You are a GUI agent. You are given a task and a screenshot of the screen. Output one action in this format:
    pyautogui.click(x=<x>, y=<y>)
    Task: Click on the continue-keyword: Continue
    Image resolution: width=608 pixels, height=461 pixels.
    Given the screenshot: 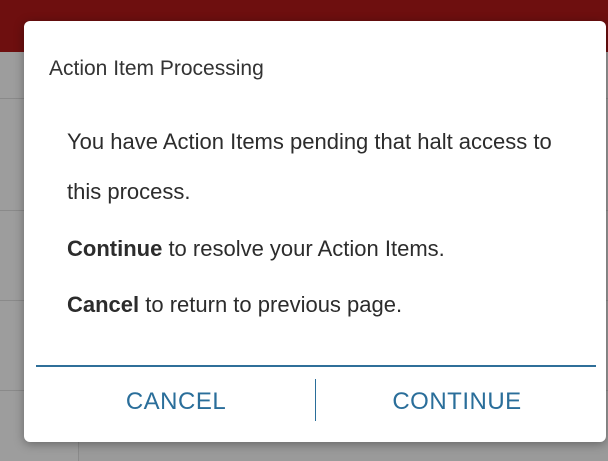 What is the action you would take?
    pyautogui.click(x=115, y=248)
    